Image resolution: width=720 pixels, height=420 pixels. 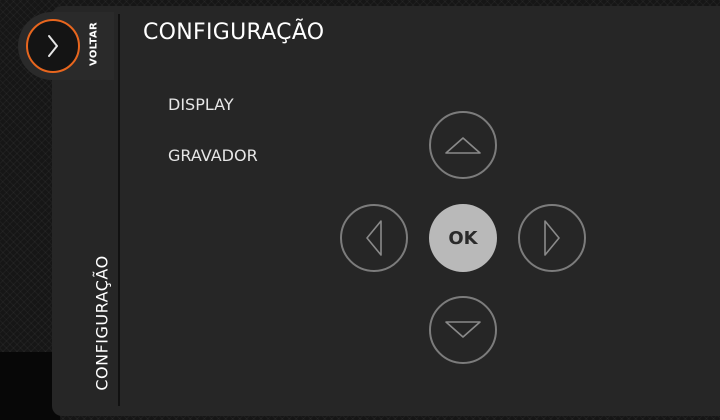 I want to click on dpad-up-button, so click(x=463, y=145).